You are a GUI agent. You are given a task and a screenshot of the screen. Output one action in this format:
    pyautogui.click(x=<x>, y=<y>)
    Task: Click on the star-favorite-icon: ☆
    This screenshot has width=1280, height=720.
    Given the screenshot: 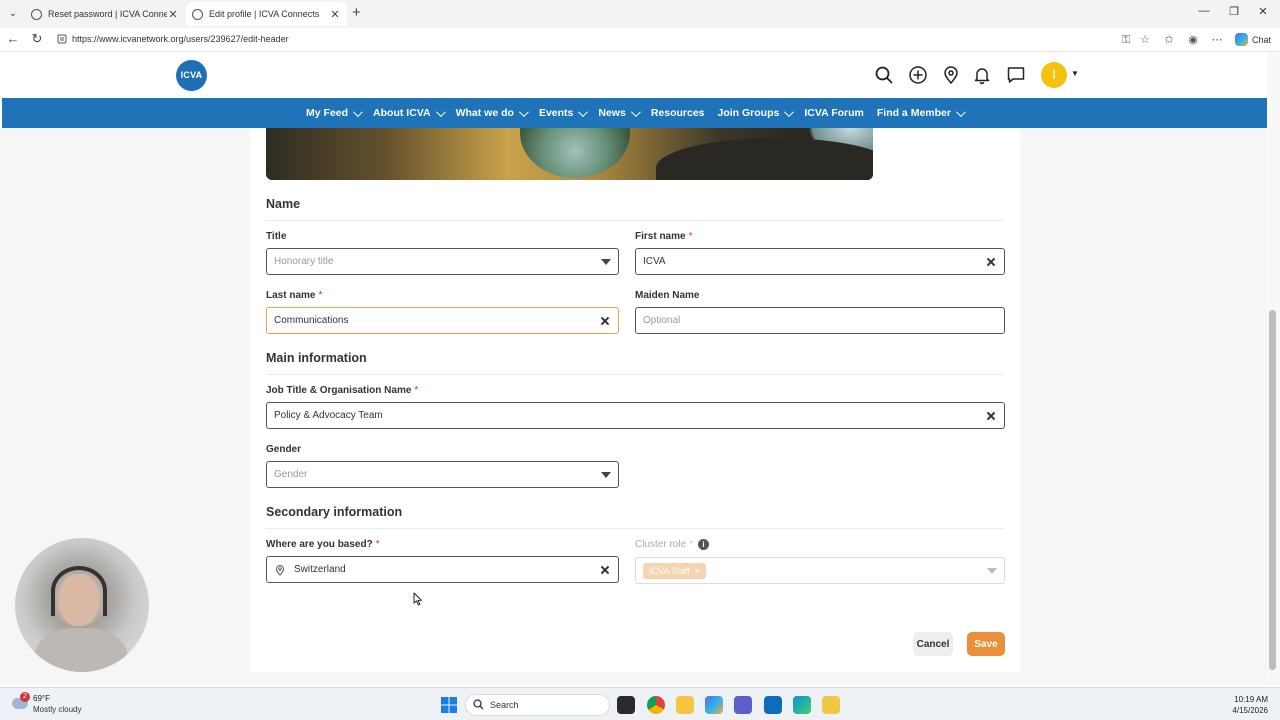 What is the action you would take?
    pyautogui.click(x=1145, y=40)
    